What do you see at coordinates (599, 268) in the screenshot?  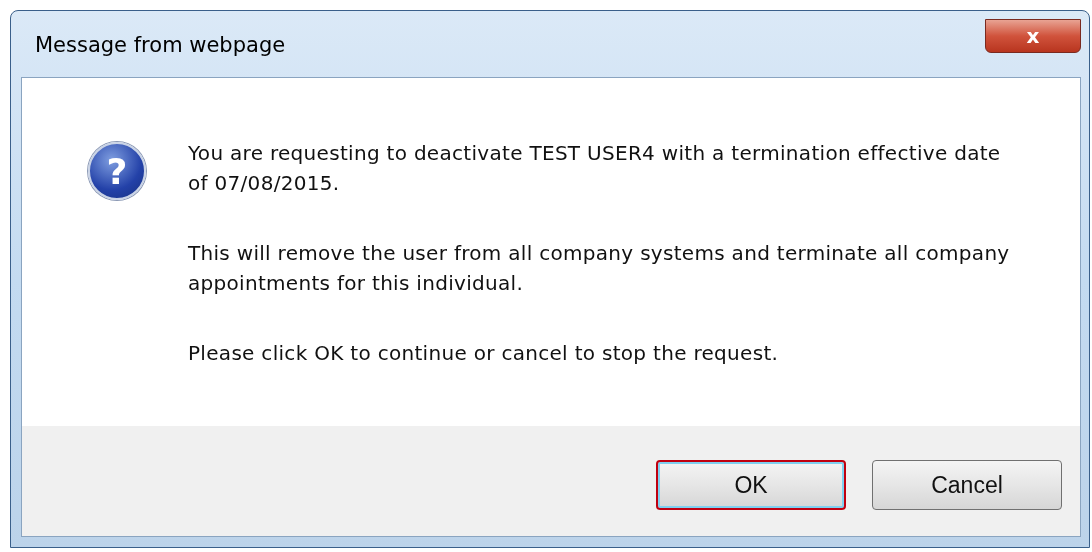 I see `message-text: This will remove the user from all company systems and terminate all company appointments for this individual.` at bounding box center [599, 268].